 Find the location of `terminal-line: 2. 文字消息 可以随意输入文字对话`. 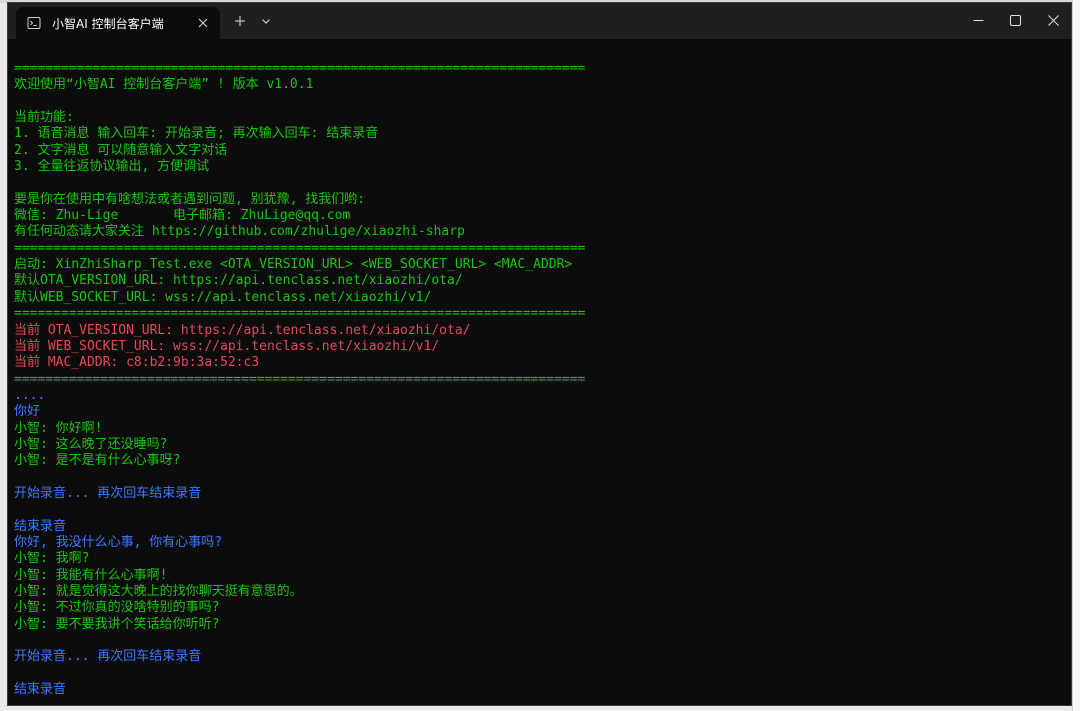

terminal-line: 2. 文字消息 可以随意输入文字对话 is located at coordinates (121, 150).